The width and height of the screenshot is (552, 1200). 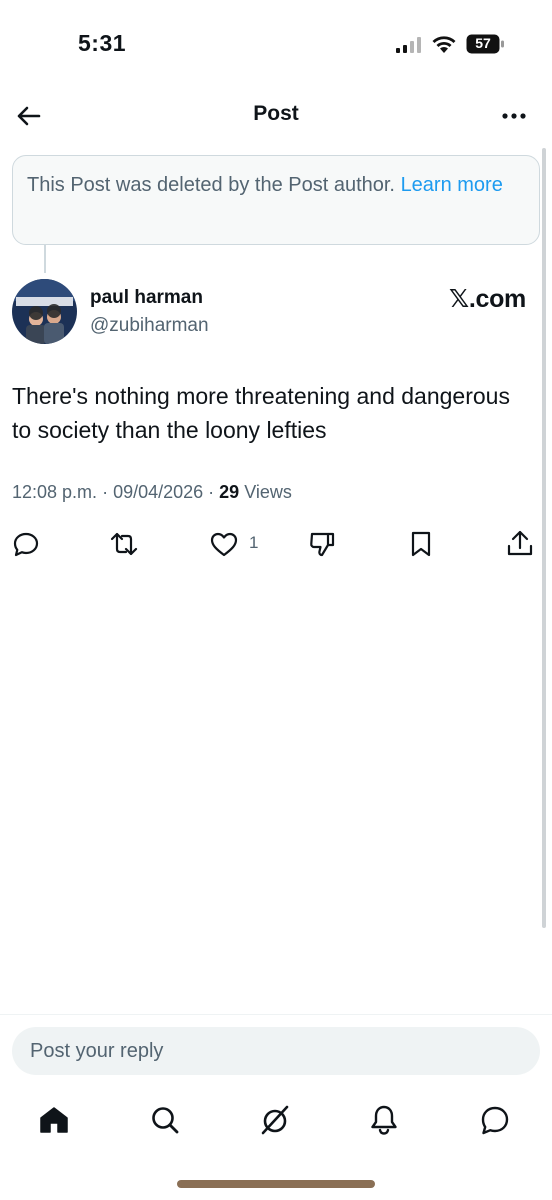 What do you see at coordinates (55, 492) in the screenshot?
I see `post-time: 12:08 p.m.` at bounding box center [55, 492].